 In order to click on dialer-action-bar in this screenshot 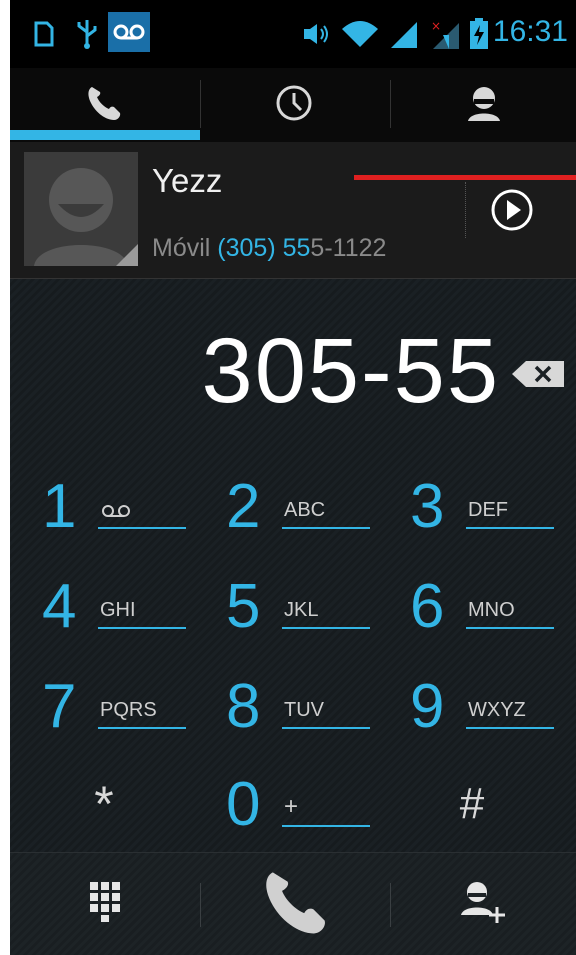, I will do `click(293, 903)`.